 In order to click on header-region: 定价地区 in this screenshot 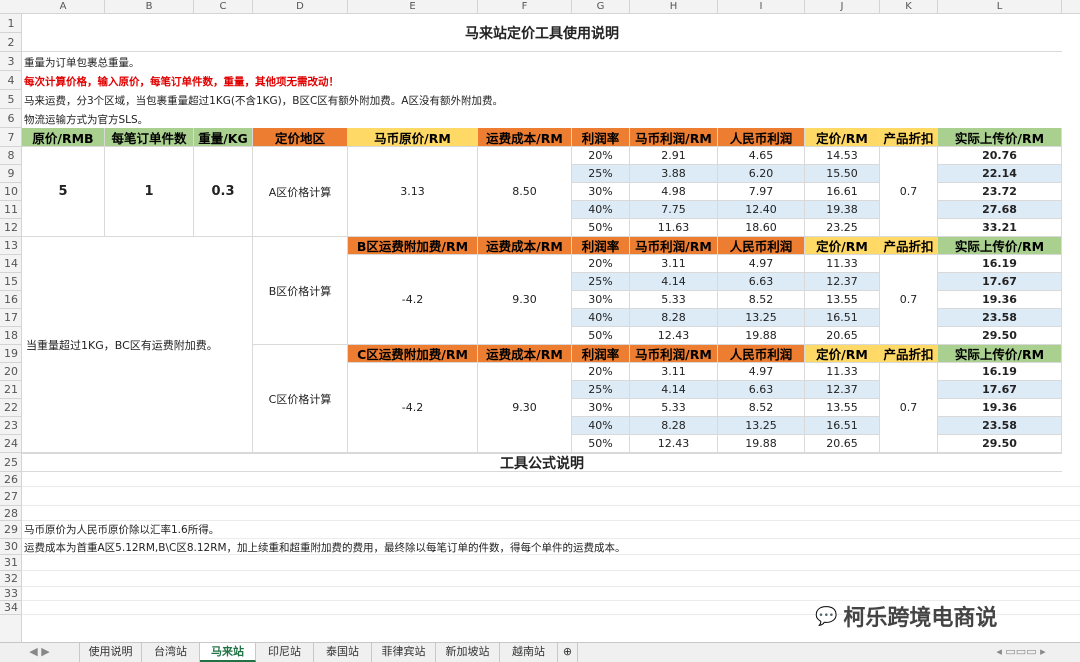, I will do `click(300, 137)`.